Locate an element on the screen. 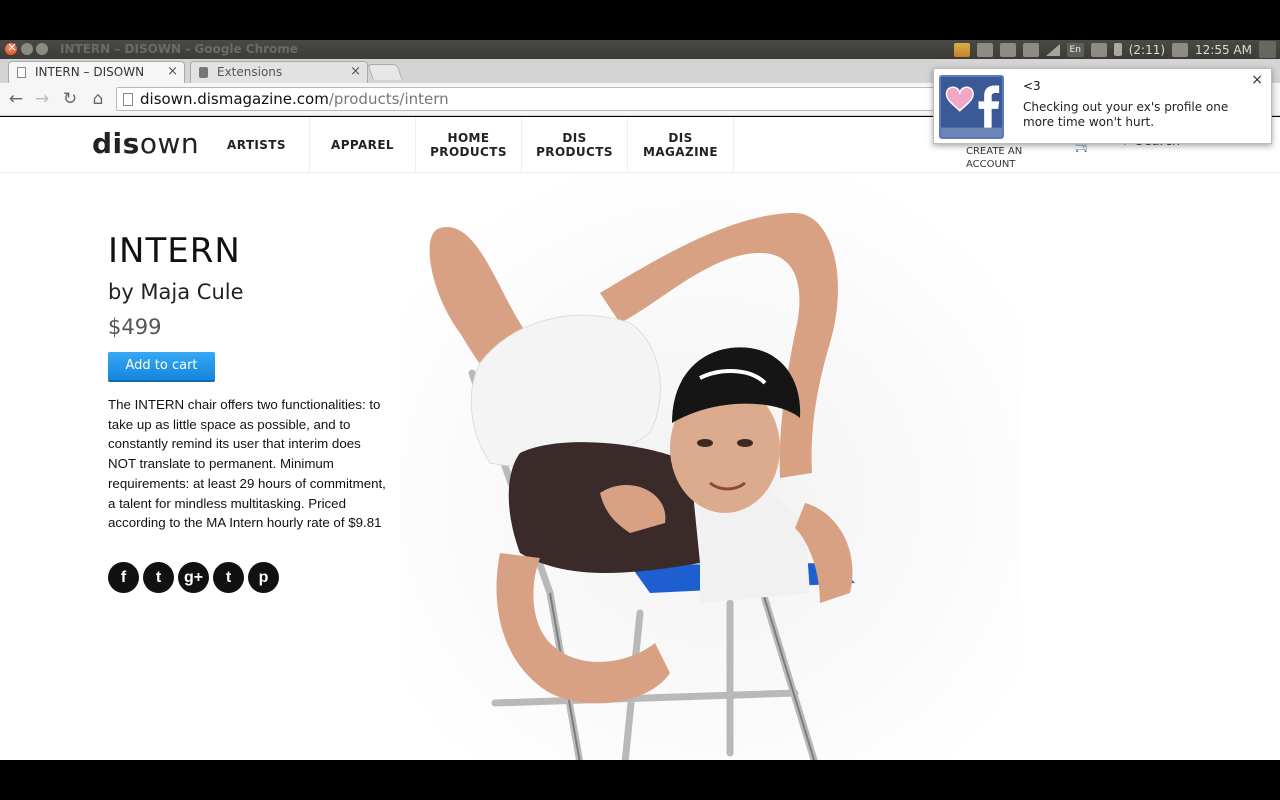  network-signal-icon is located at coordinates (1052, 49).